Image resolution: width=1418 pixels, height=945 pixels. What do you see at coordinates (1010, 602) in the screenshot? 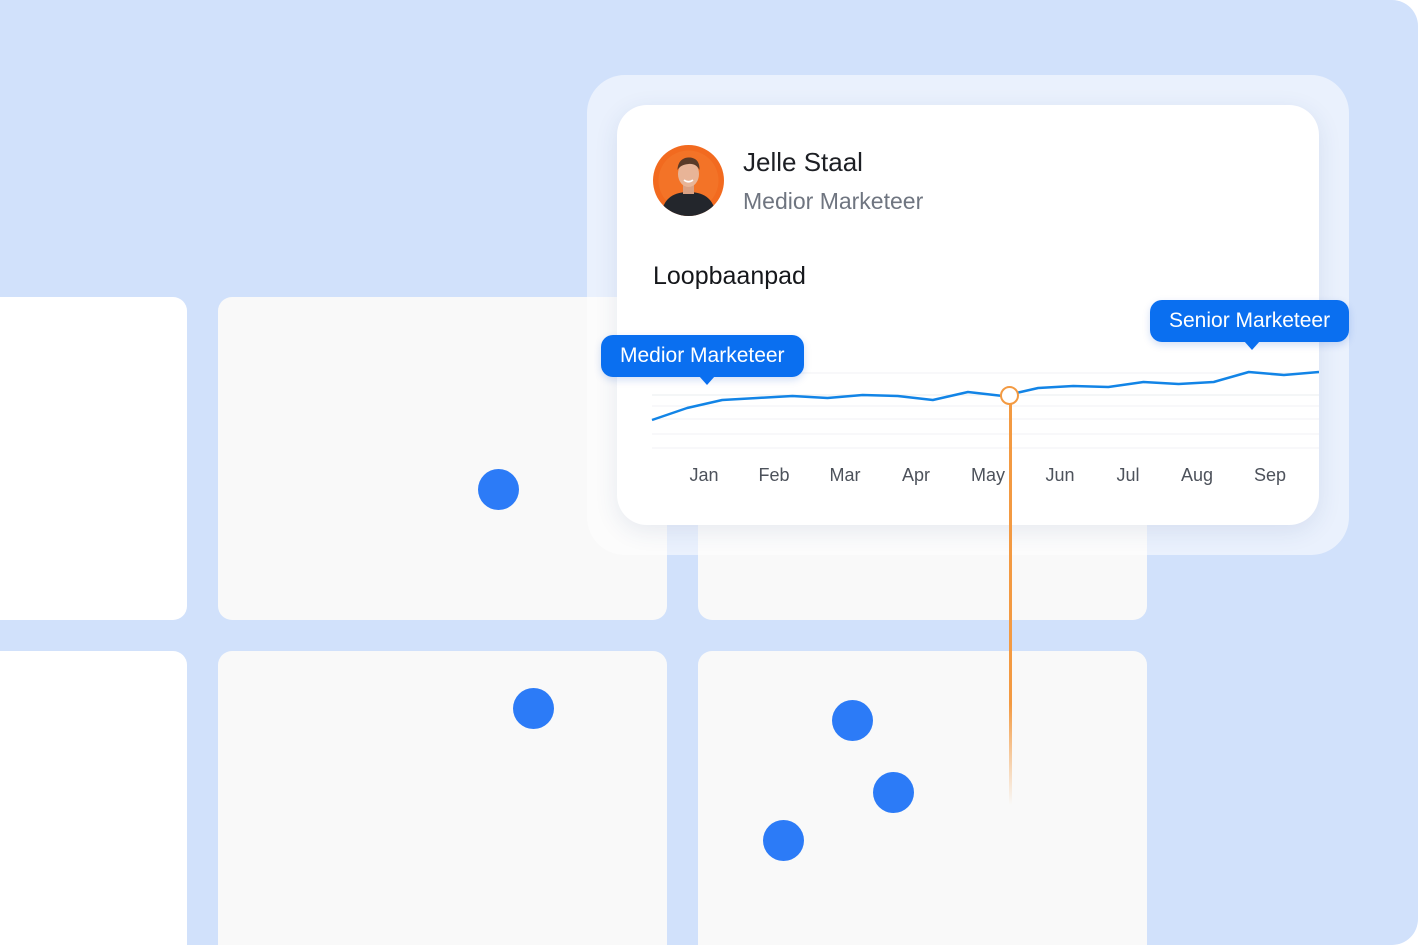
I see `timeline-guide-line` at bounding box center [1010, 602].